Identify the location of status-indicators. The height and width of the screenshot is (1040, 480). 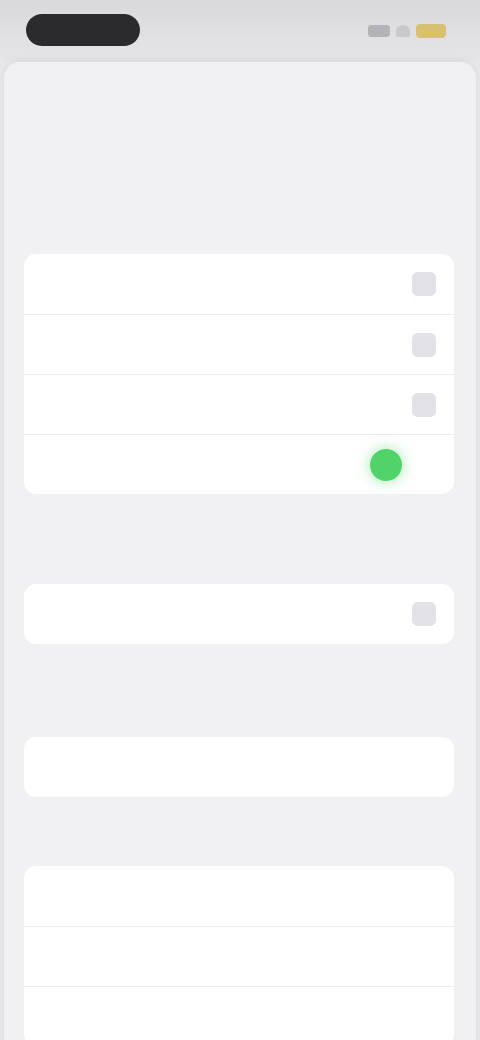
(407, 31).